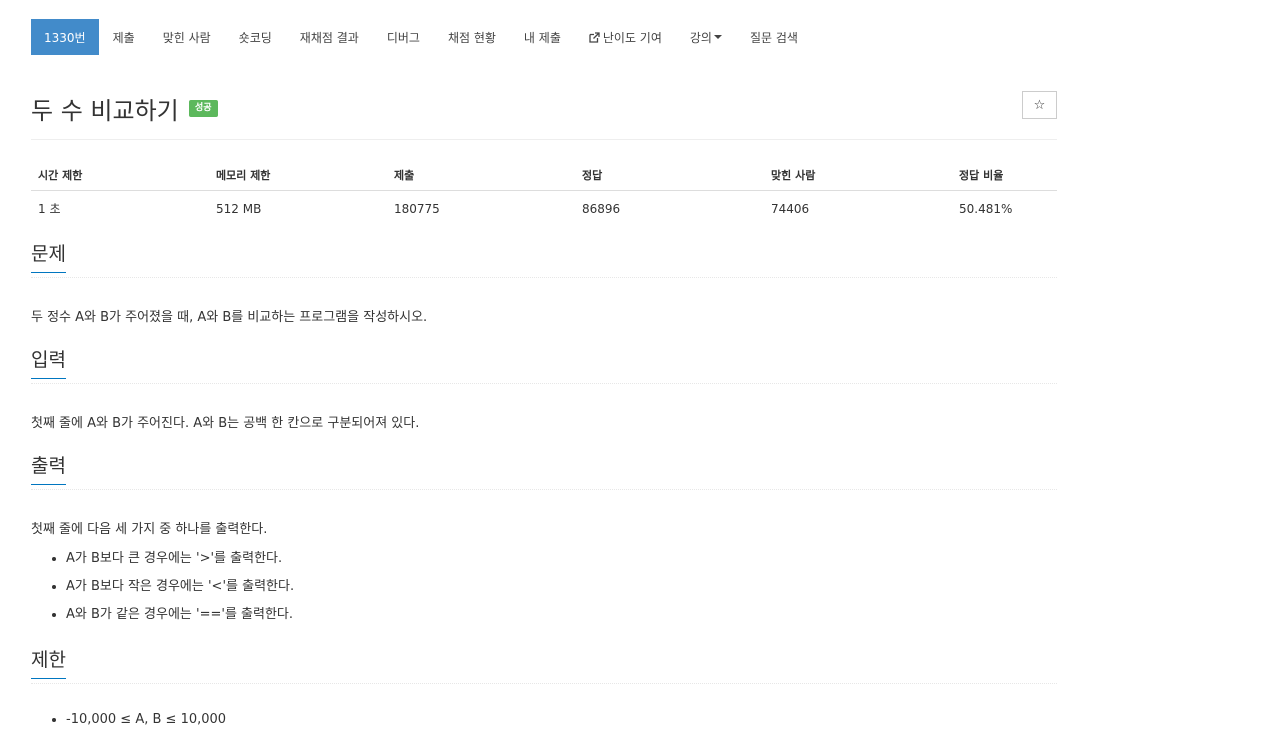  I want to click on value-time-limit: 1 초, so click(49, 209).